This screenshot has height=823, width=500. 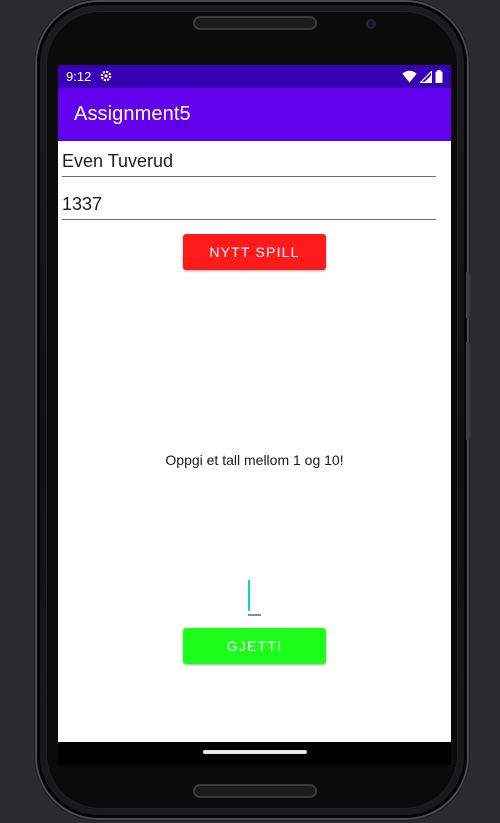 What do you see at coordinates (118, 161) in the screenshot?
I see `name-field-value: Even Tuverud` at bounding box center [118, 161].